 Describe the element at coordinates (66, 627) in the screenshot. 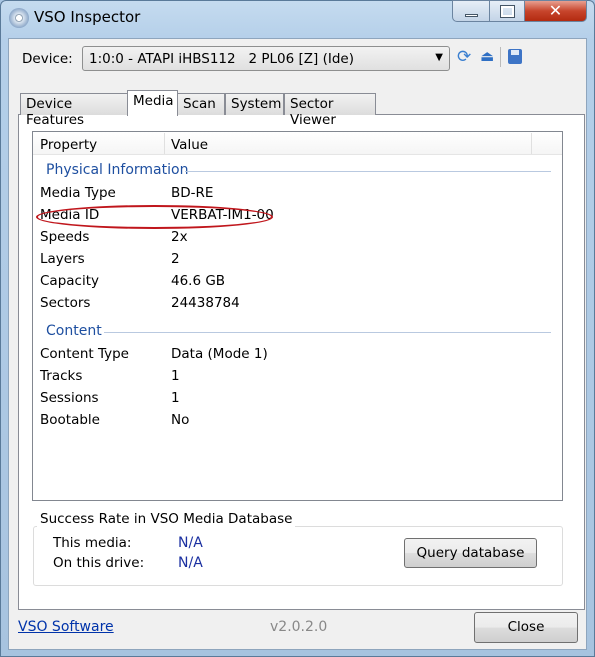

I see `vso-software-link: VSO Software` at that location.